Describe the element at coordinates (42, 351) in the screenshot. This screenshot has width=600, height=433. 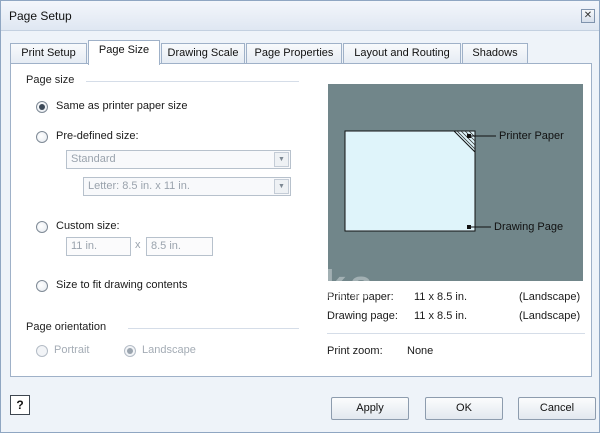
I see `portrait-radio` at that location.